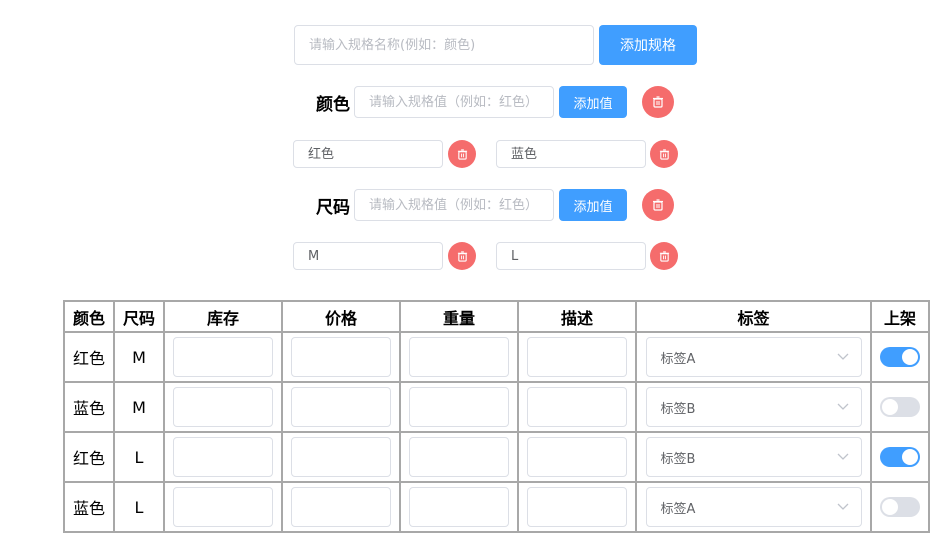 Image resolution: width=945 pixels, height=557 pixels. What do you see at coordinates (753, 316) in the screenshot?
I see `column-header: 标签` at bounding box center [753, 316].